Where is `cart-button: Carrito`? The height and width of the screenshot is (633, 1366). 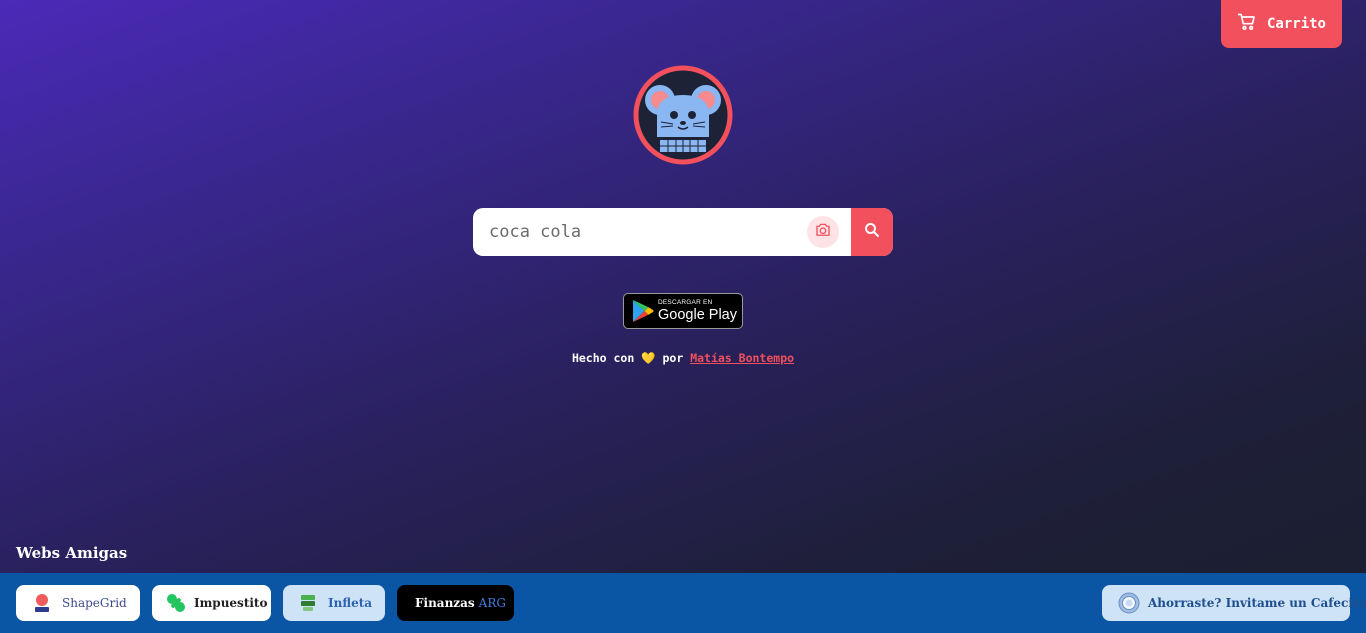
cart-button: Carrito is located at coordinates (1281, 24).